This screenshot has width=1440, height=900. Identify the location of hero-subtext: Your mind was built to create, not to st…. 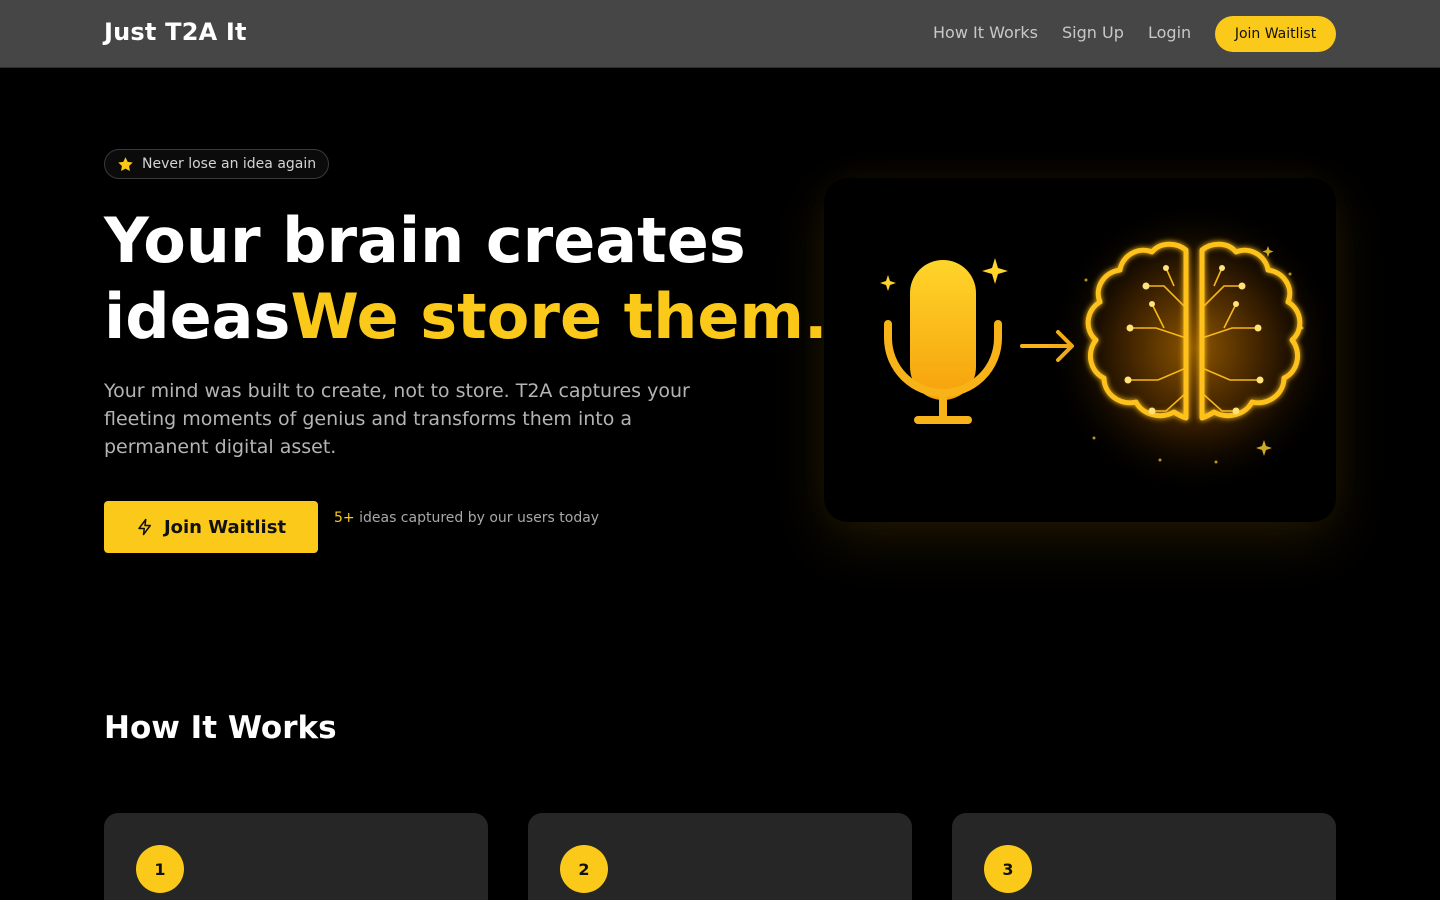
(397, 419).